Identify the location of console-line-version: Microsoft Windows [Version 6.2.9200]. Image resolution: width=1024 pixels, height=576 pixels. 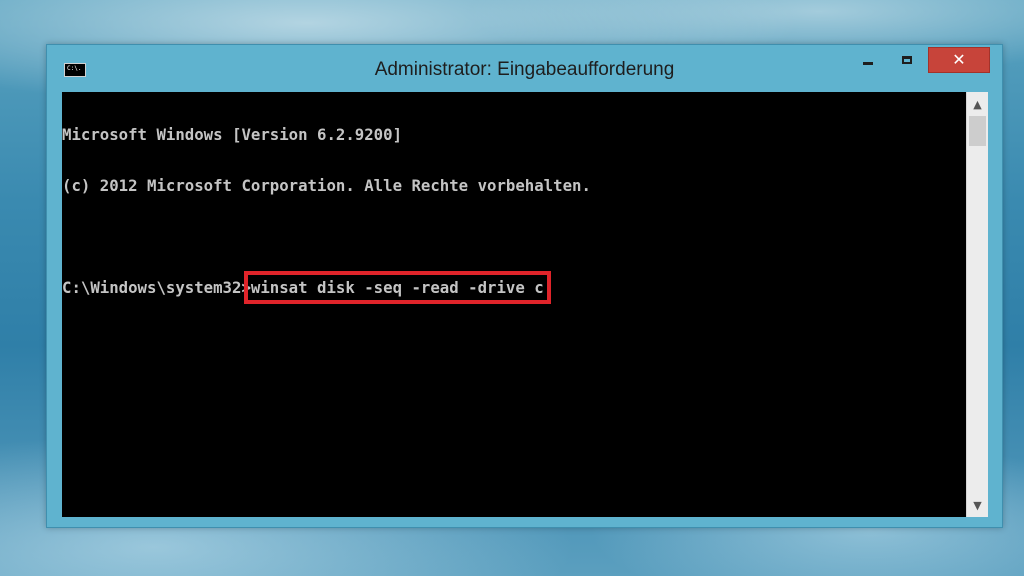
(232, 134).